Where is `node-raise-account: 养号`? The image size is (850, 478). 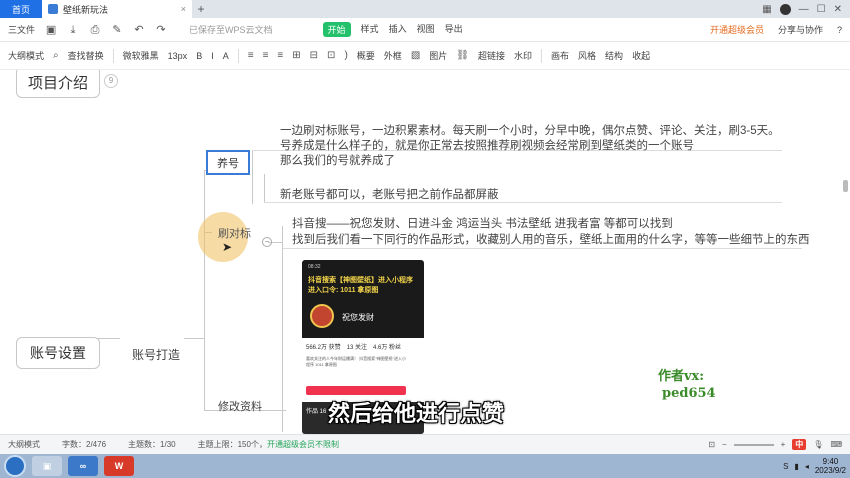 node-raise-account: 养号 is located at coordinates (228, 162).